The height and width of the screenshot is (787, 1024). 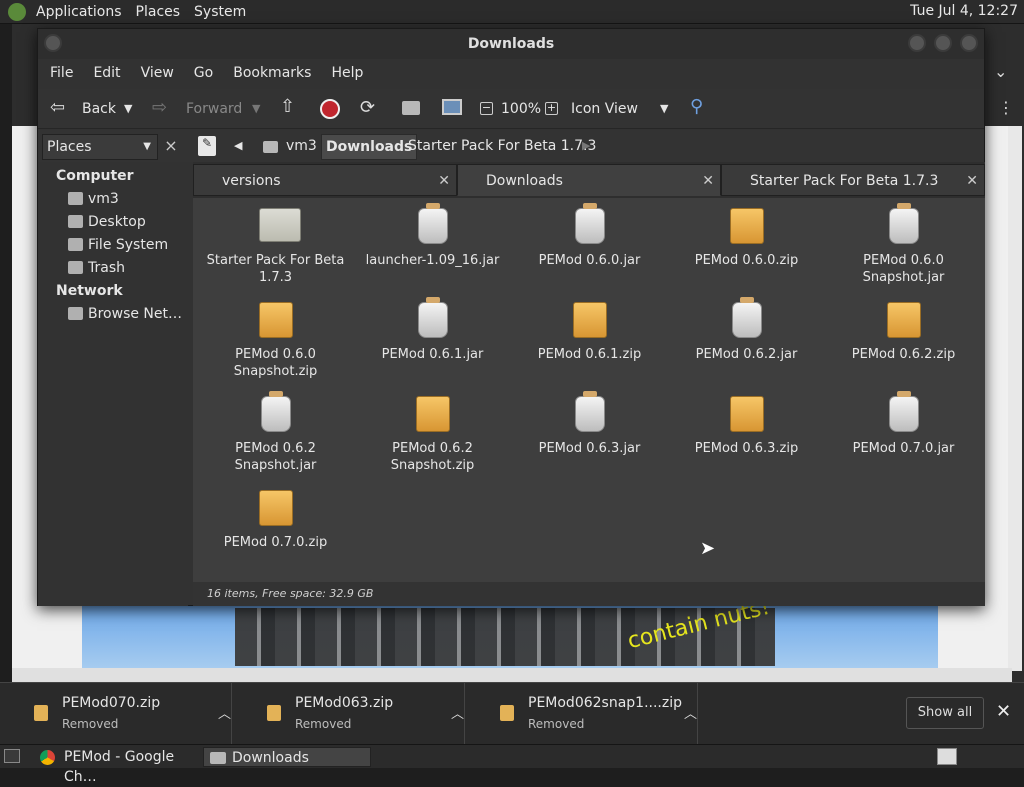 I want to click on file-item: PEMod 0.6.2.jar, so click(x=746, y=330).